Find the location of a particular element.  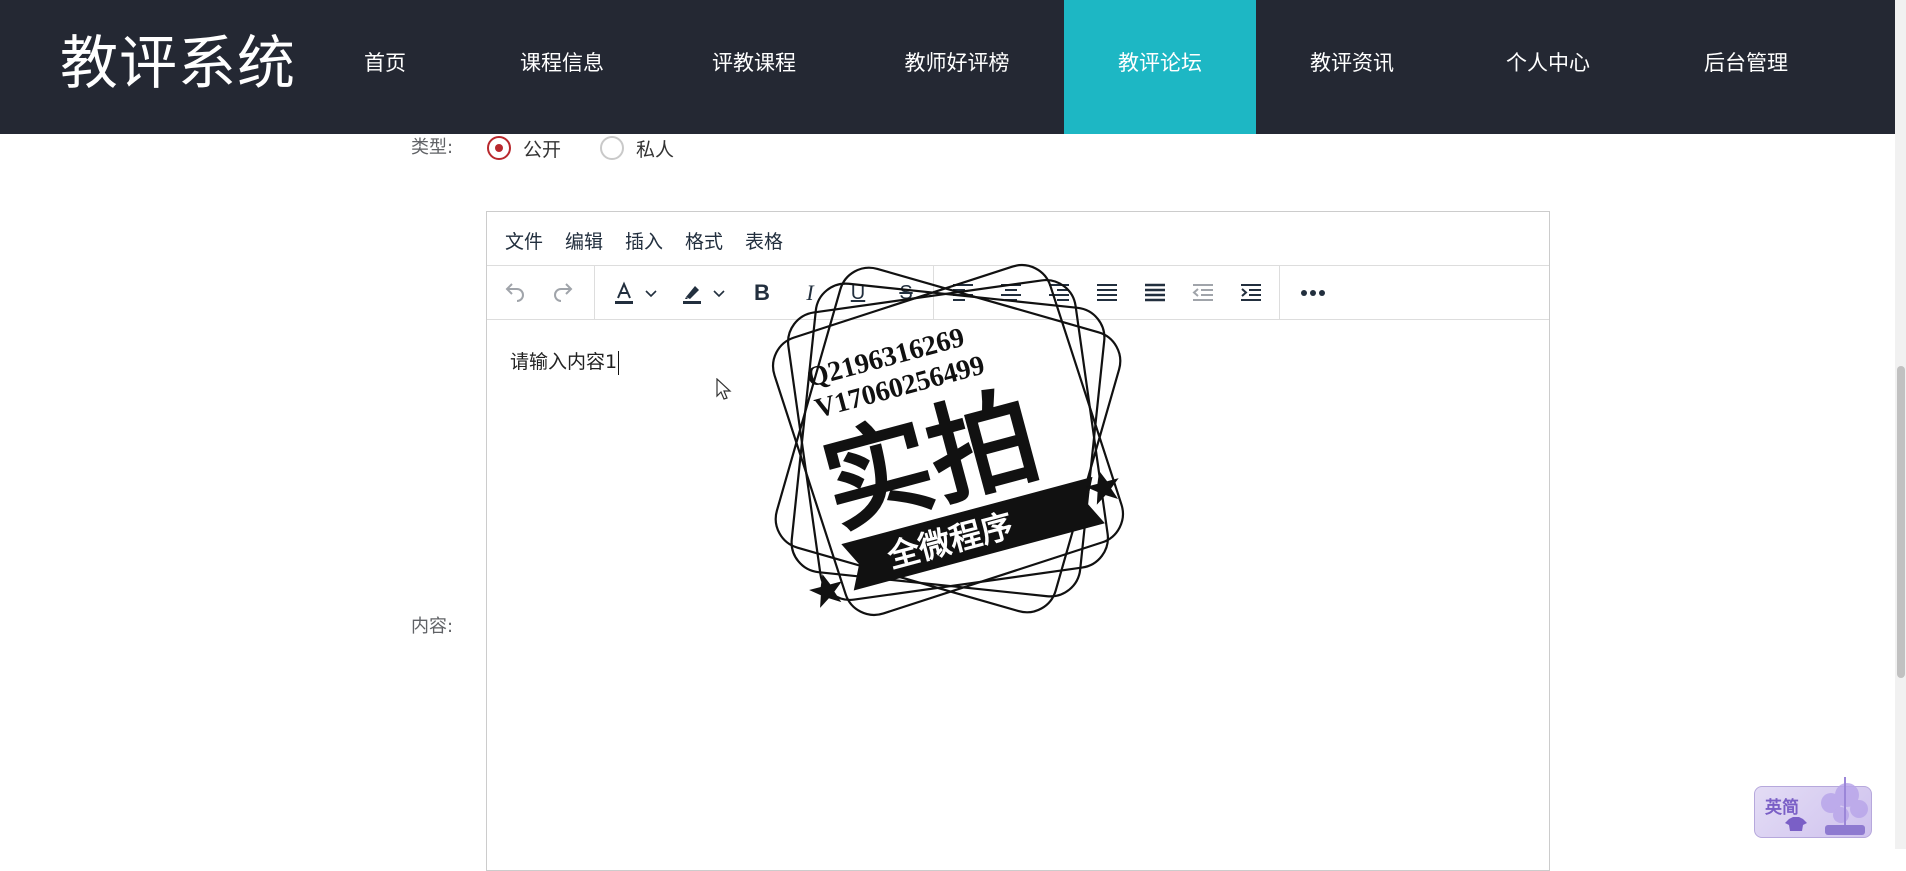

nav-item-course-info: 课程信息 is located at coordinates (562, 67).